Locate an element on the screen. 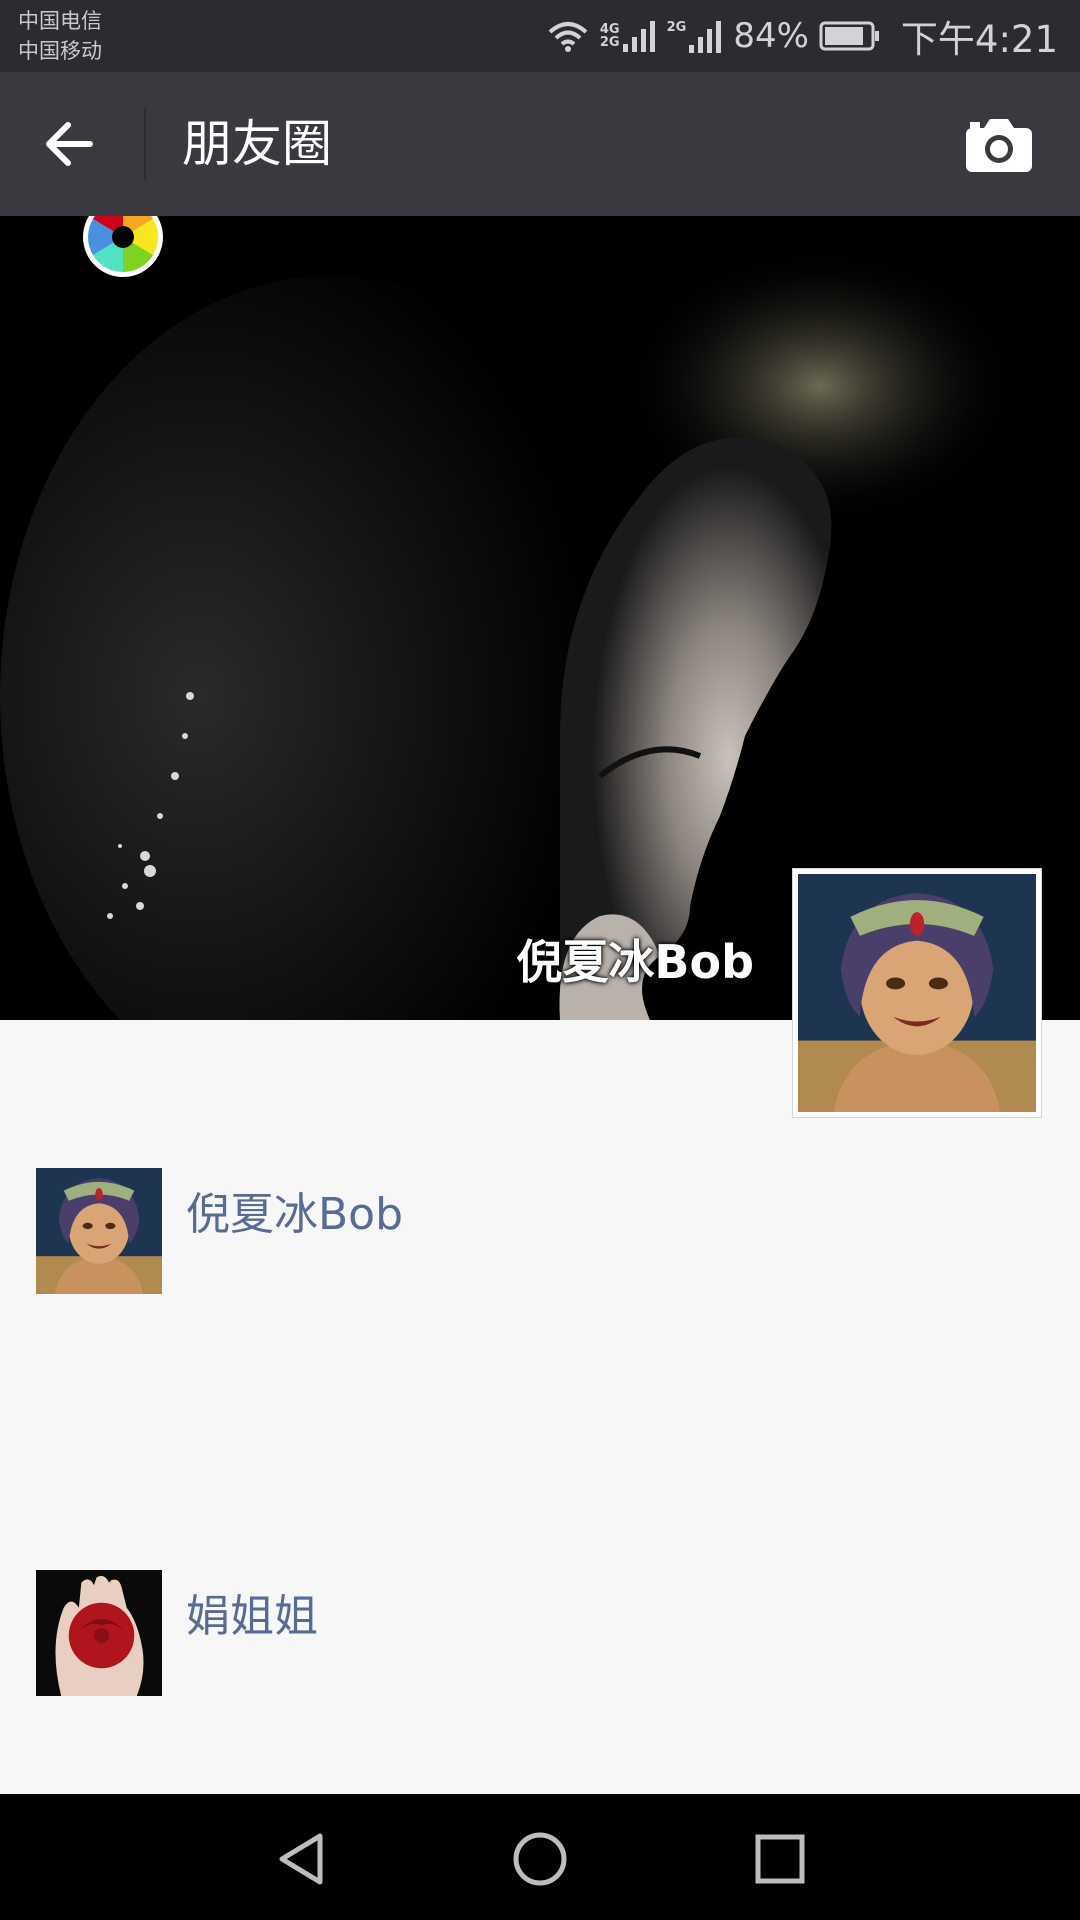 This screenshot has width=1080, height=1920. carrier-labels: 中国电信 中国移动 is located at coordinates (60, 36).